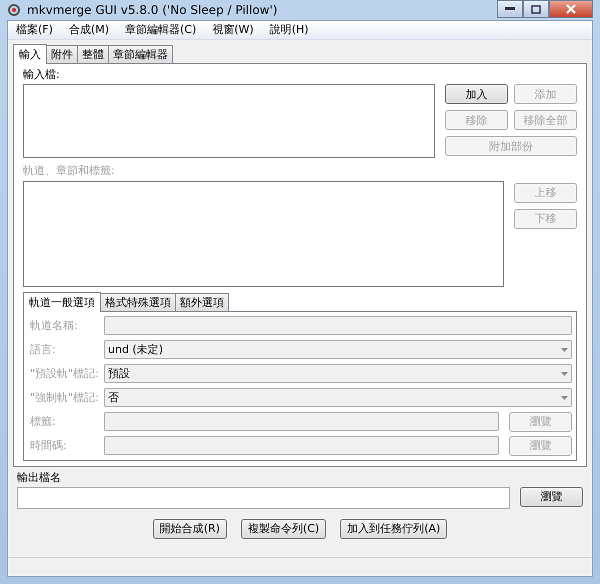  I want to click on tracks-list, so click(263, 233).